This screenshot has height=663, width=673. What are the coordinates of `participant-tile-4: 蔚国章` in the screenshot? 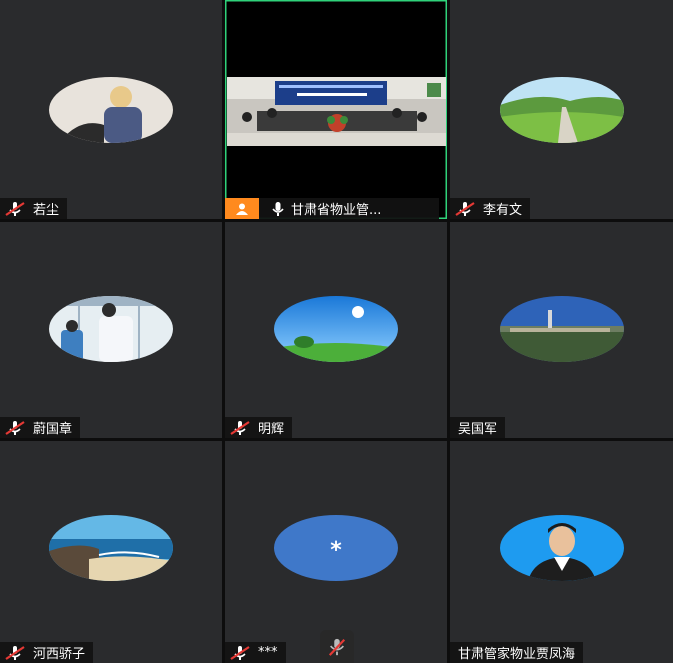 It's located at (111, 330).